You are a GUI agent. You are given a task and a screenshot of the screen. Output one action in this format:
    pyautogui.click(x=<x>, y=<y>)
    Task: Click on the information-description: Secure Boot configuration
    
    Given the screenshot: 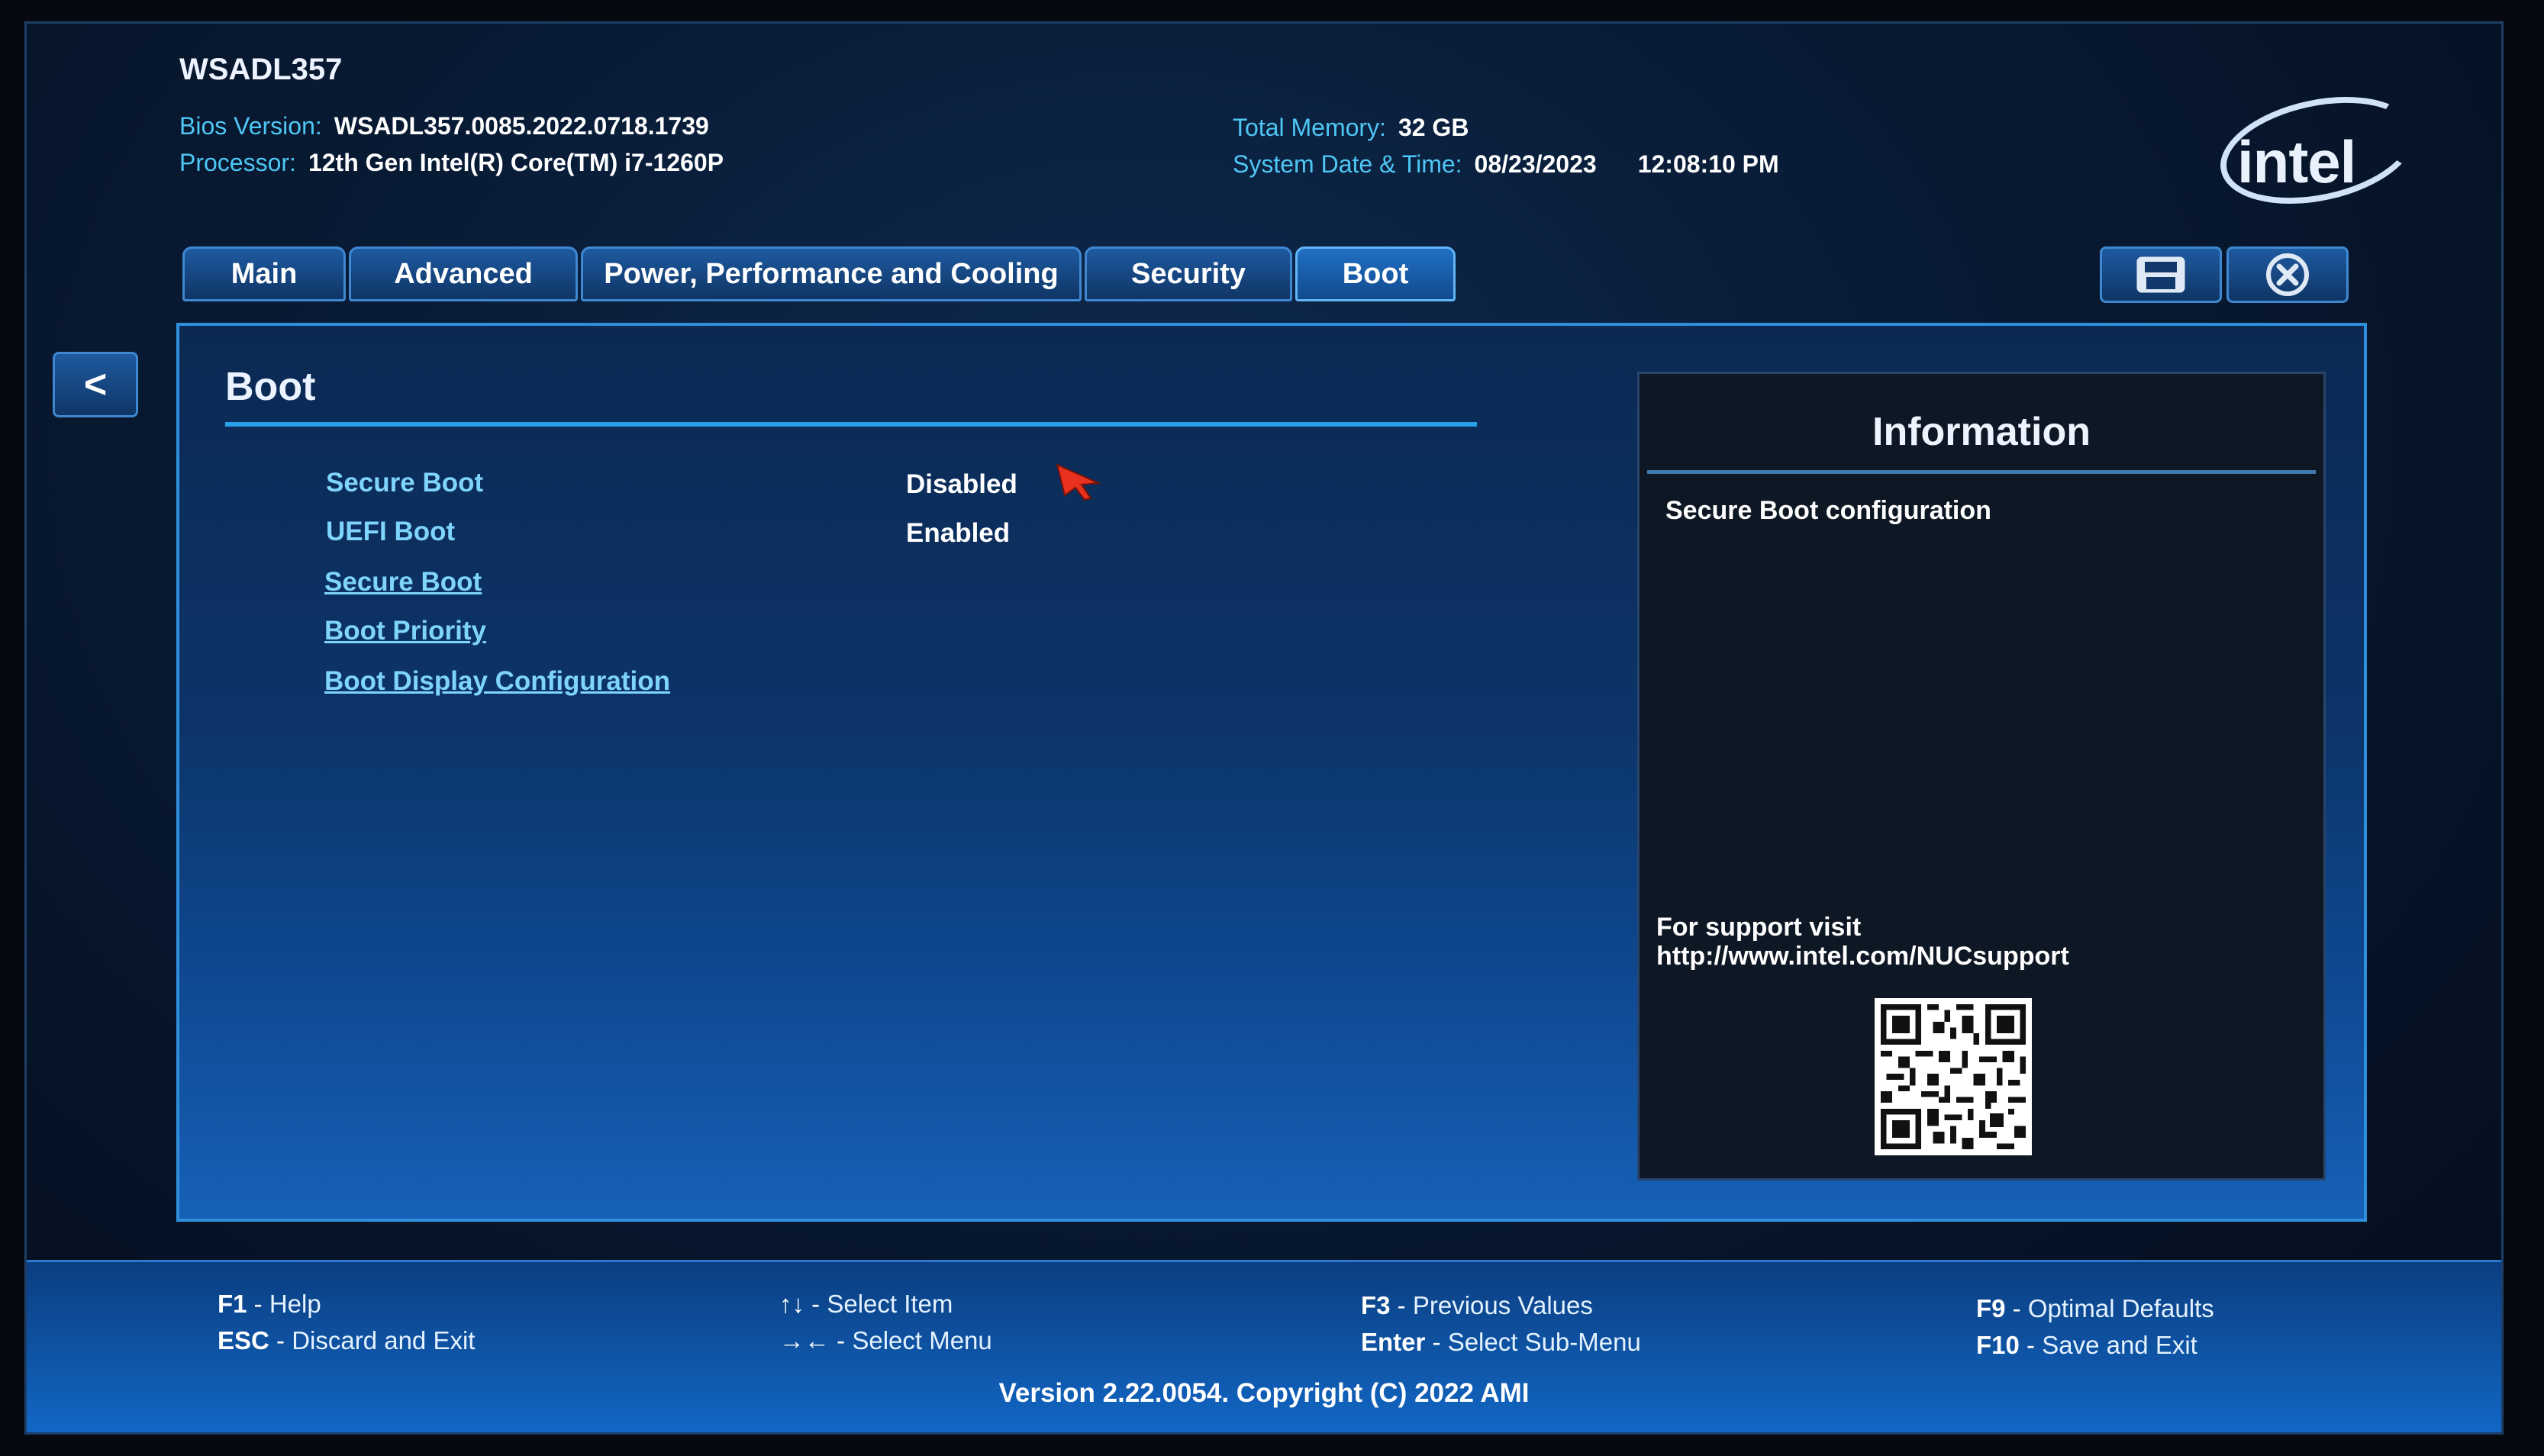 What is the action you would take?
    pyautogui.click(x=1828, y=510)
    